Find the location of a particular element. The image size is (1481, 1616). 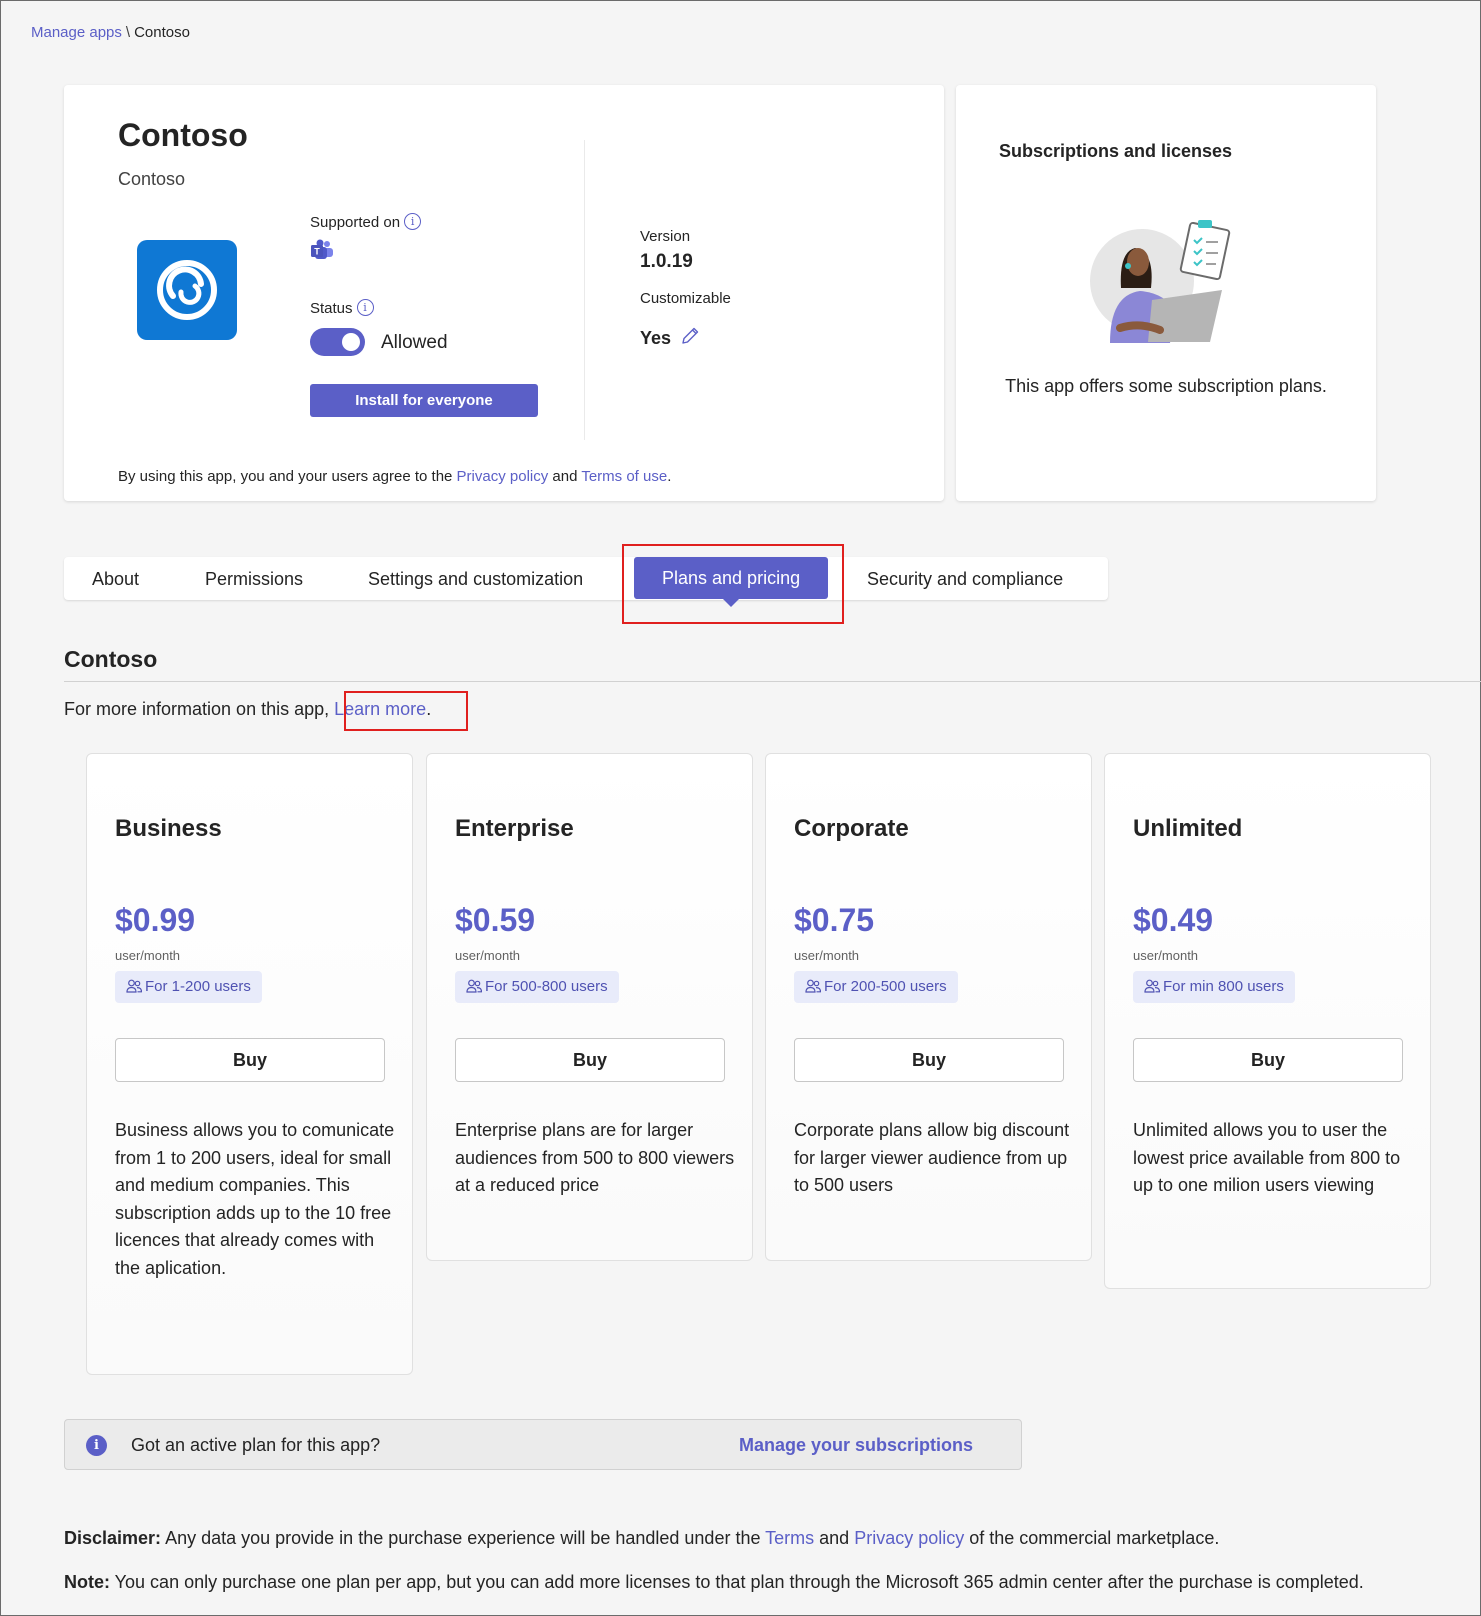

section-divider is located at coordinates (772, 681).